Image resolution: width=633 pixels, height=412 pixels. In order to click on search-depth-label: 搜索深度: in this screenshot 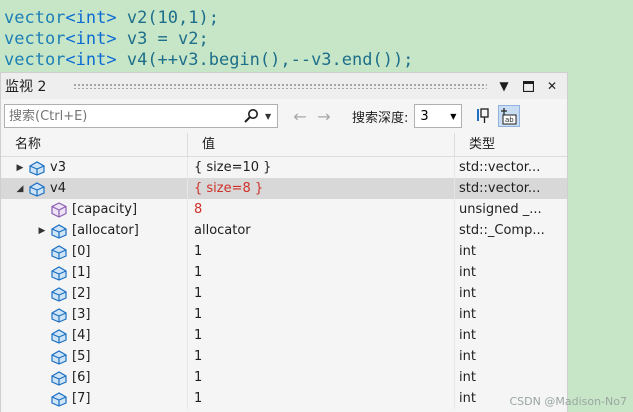, I will do `click(380, 118)`.